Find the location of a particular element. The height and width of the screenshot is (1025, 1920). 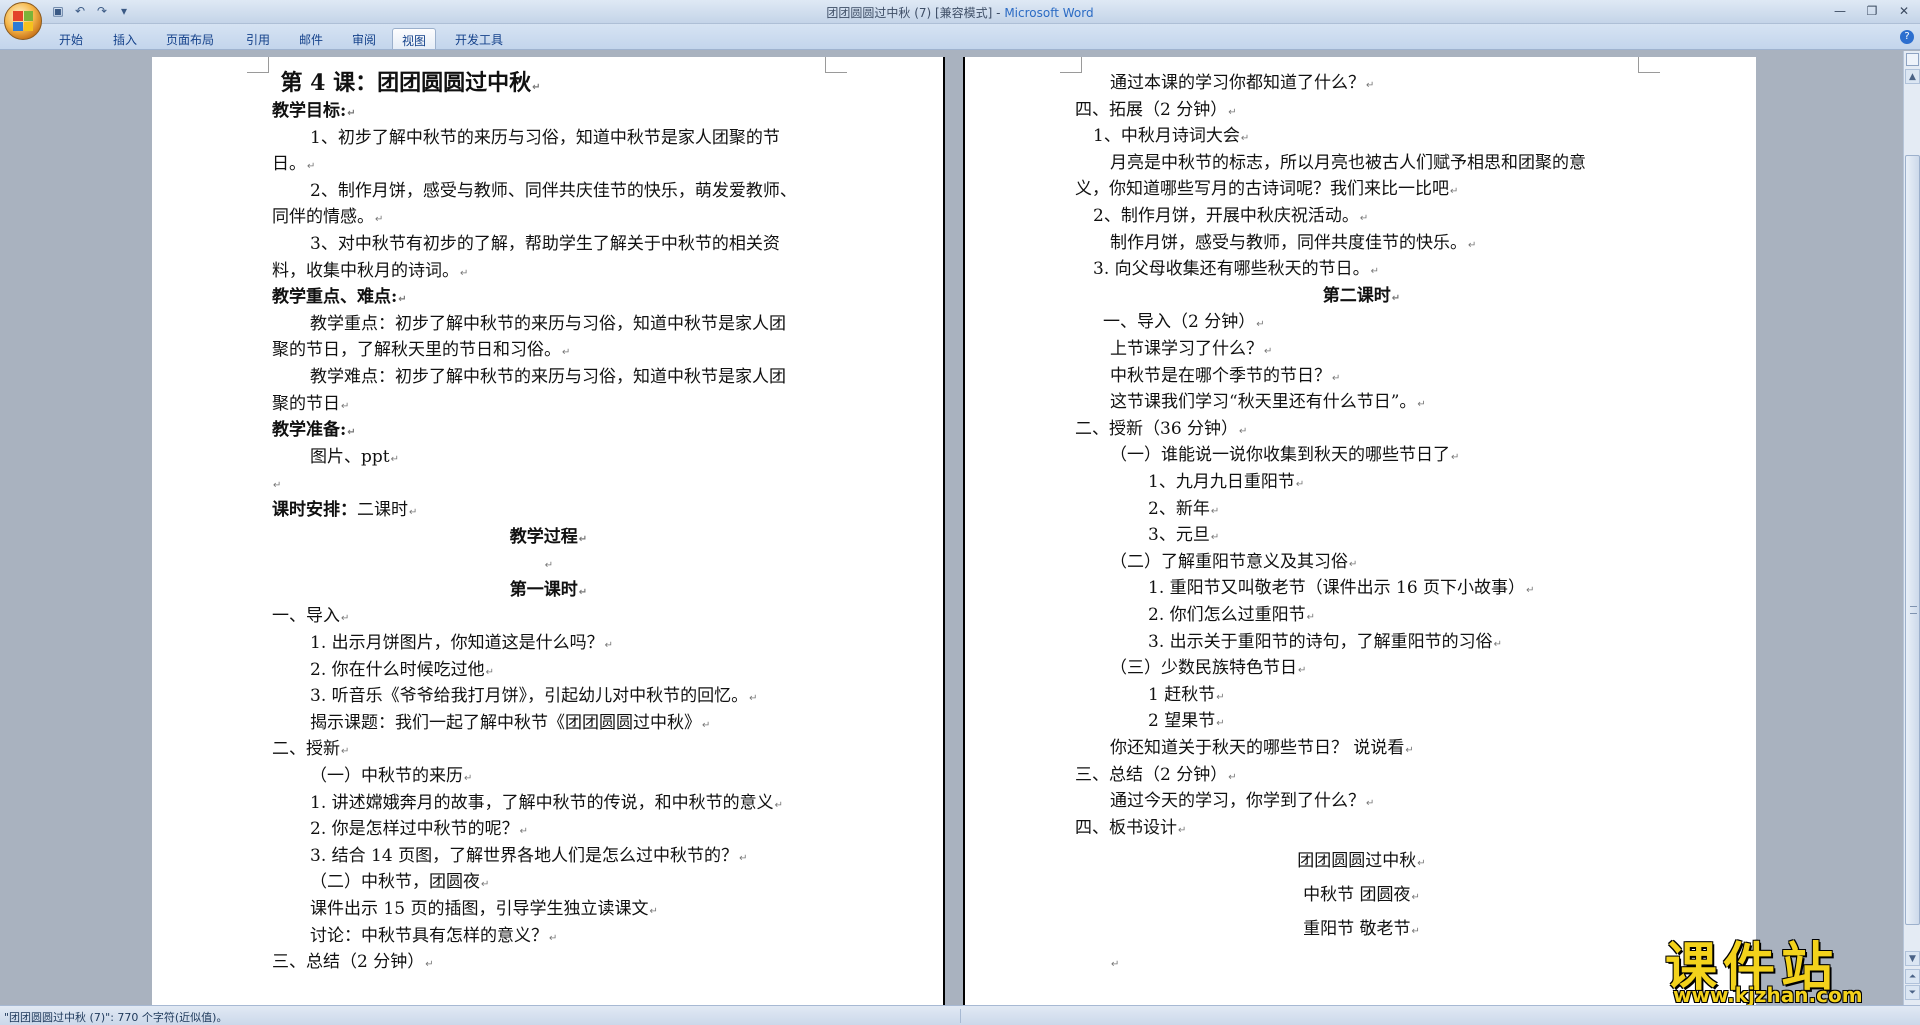

paragraph-text: 1、九月九日重阳节 is located at coordinates (1221, 482).